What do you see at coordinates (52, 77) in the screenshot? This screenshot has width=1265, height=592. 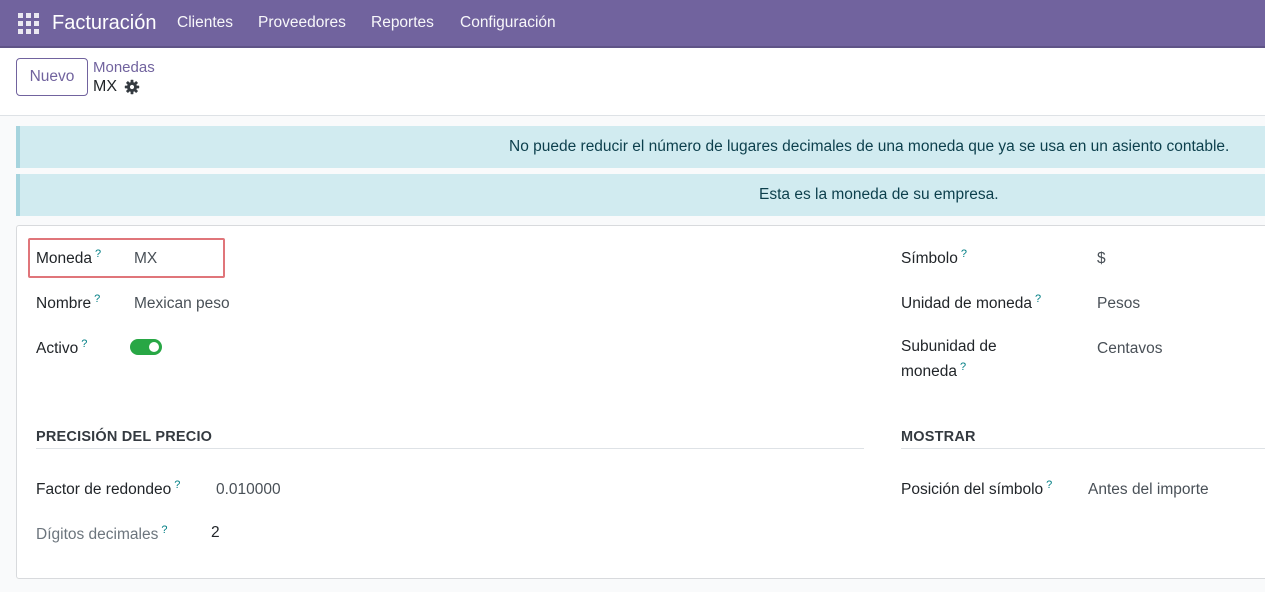 I see `new-button: Nuevo` at bounding box center [52, 77].